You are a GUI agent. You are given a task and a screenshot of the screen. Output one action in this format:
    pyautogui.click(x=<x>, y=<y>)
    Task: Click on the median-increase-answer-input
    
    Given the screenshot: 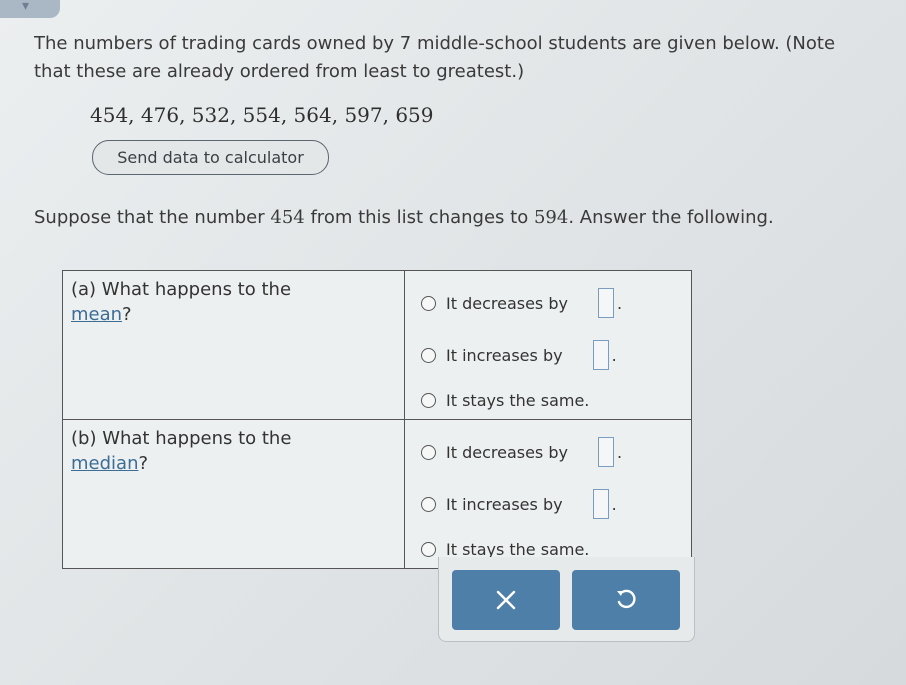 What is the action you would take?
    pyautogui.click(x=600, y=504)
    